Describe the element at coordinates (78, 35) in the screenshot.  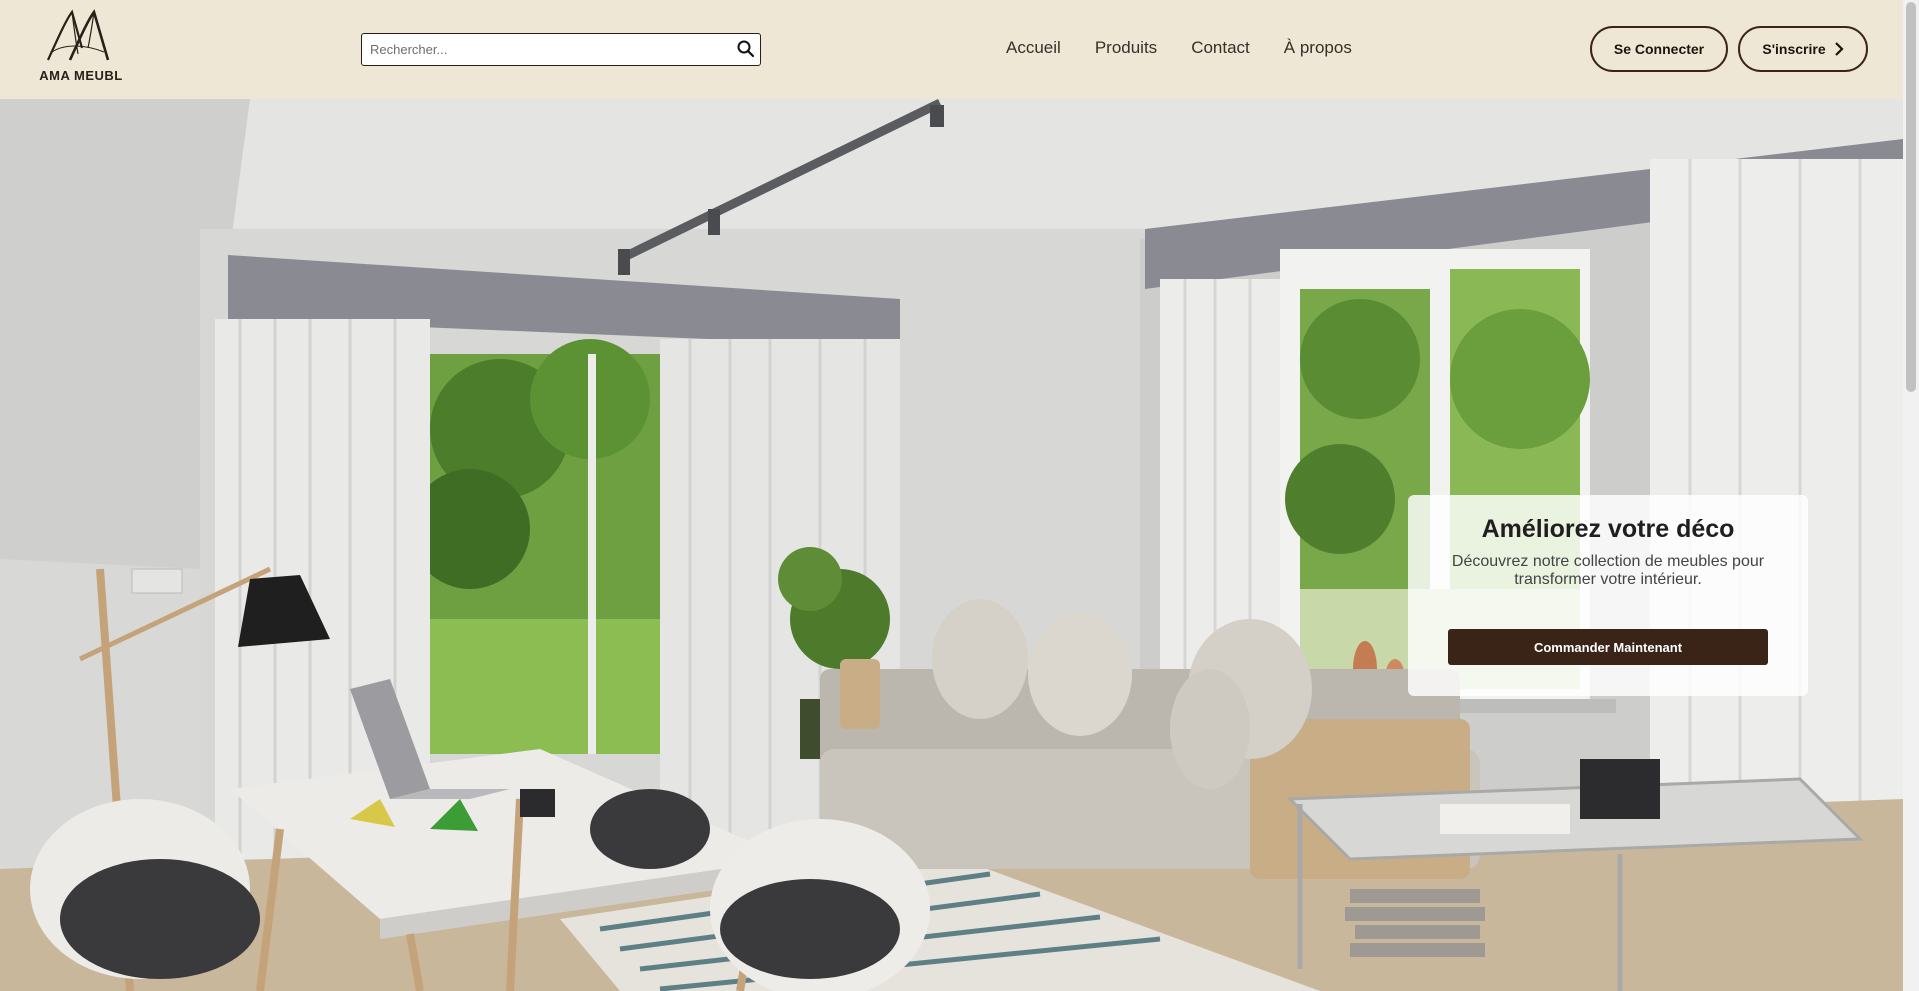
I see `logo-mark-icon` at that location.